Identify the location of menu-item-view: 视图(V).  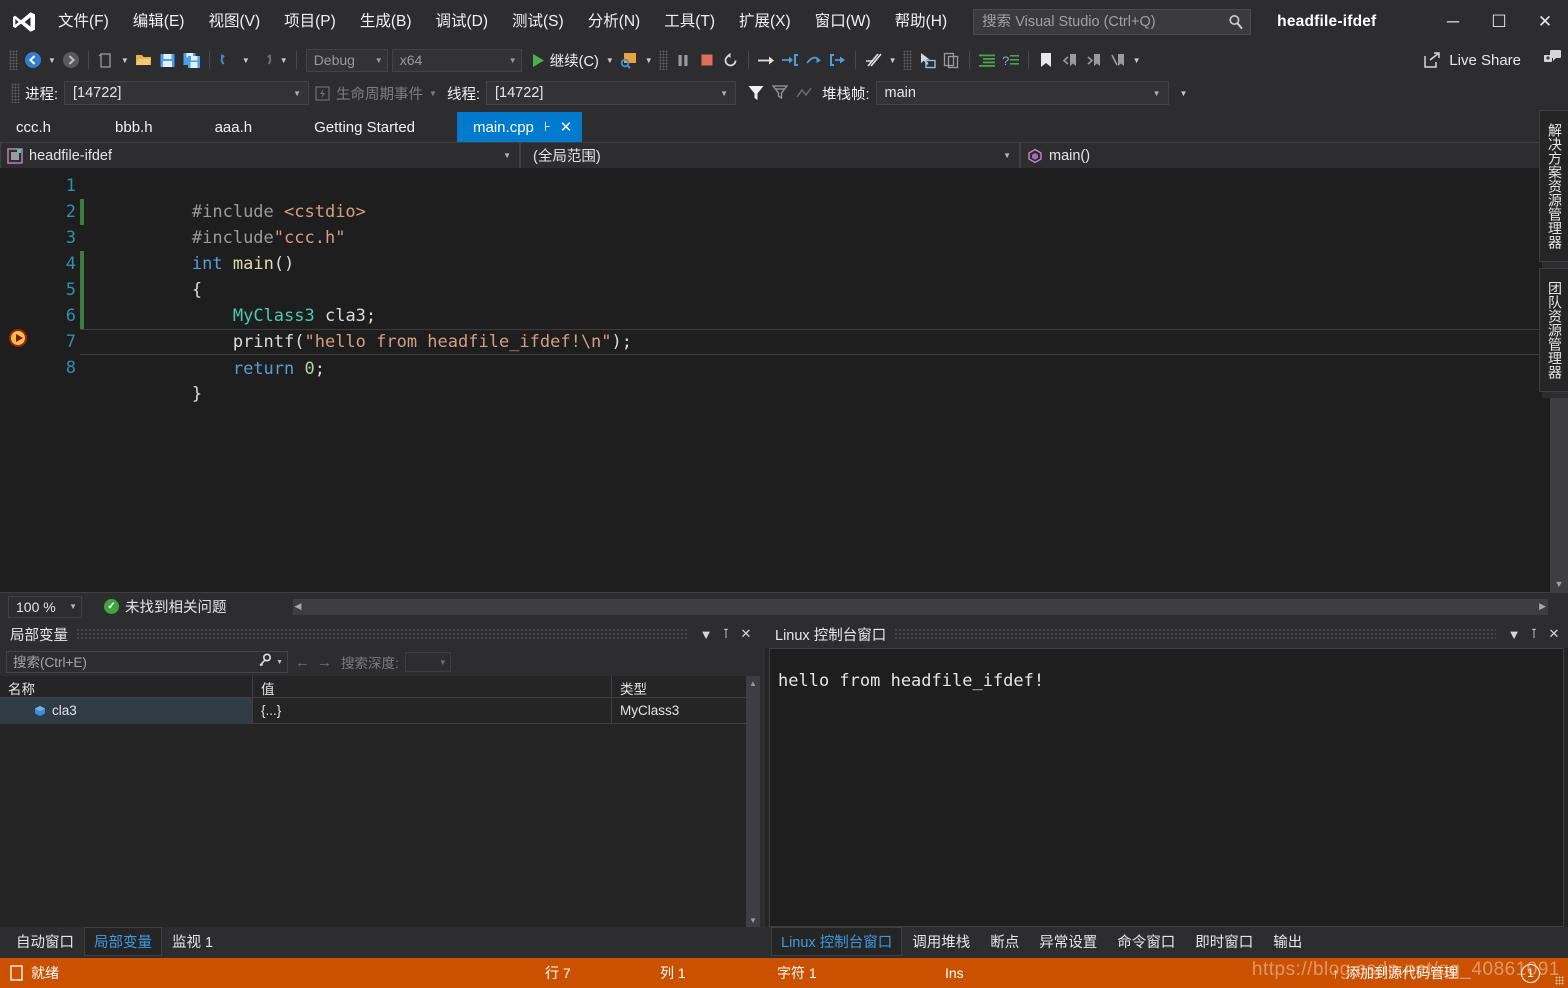
(234, 22).